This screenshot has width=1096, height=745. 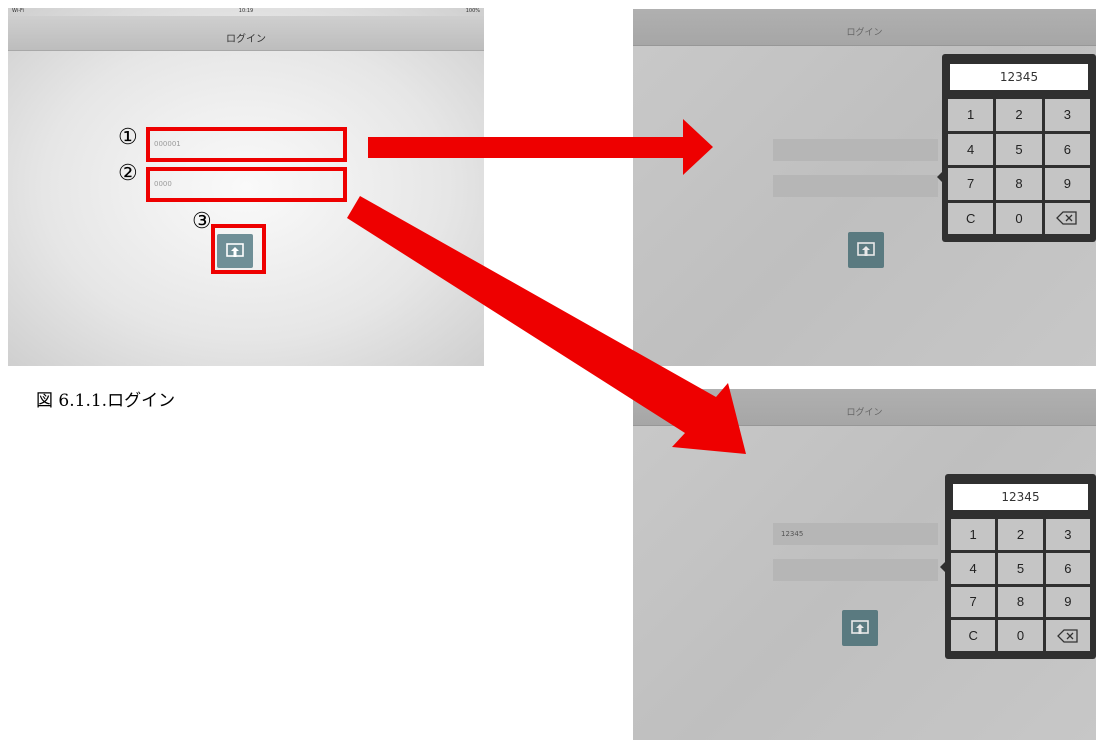 I want to click on status-time: 10:19, so click(x=246, y=11).